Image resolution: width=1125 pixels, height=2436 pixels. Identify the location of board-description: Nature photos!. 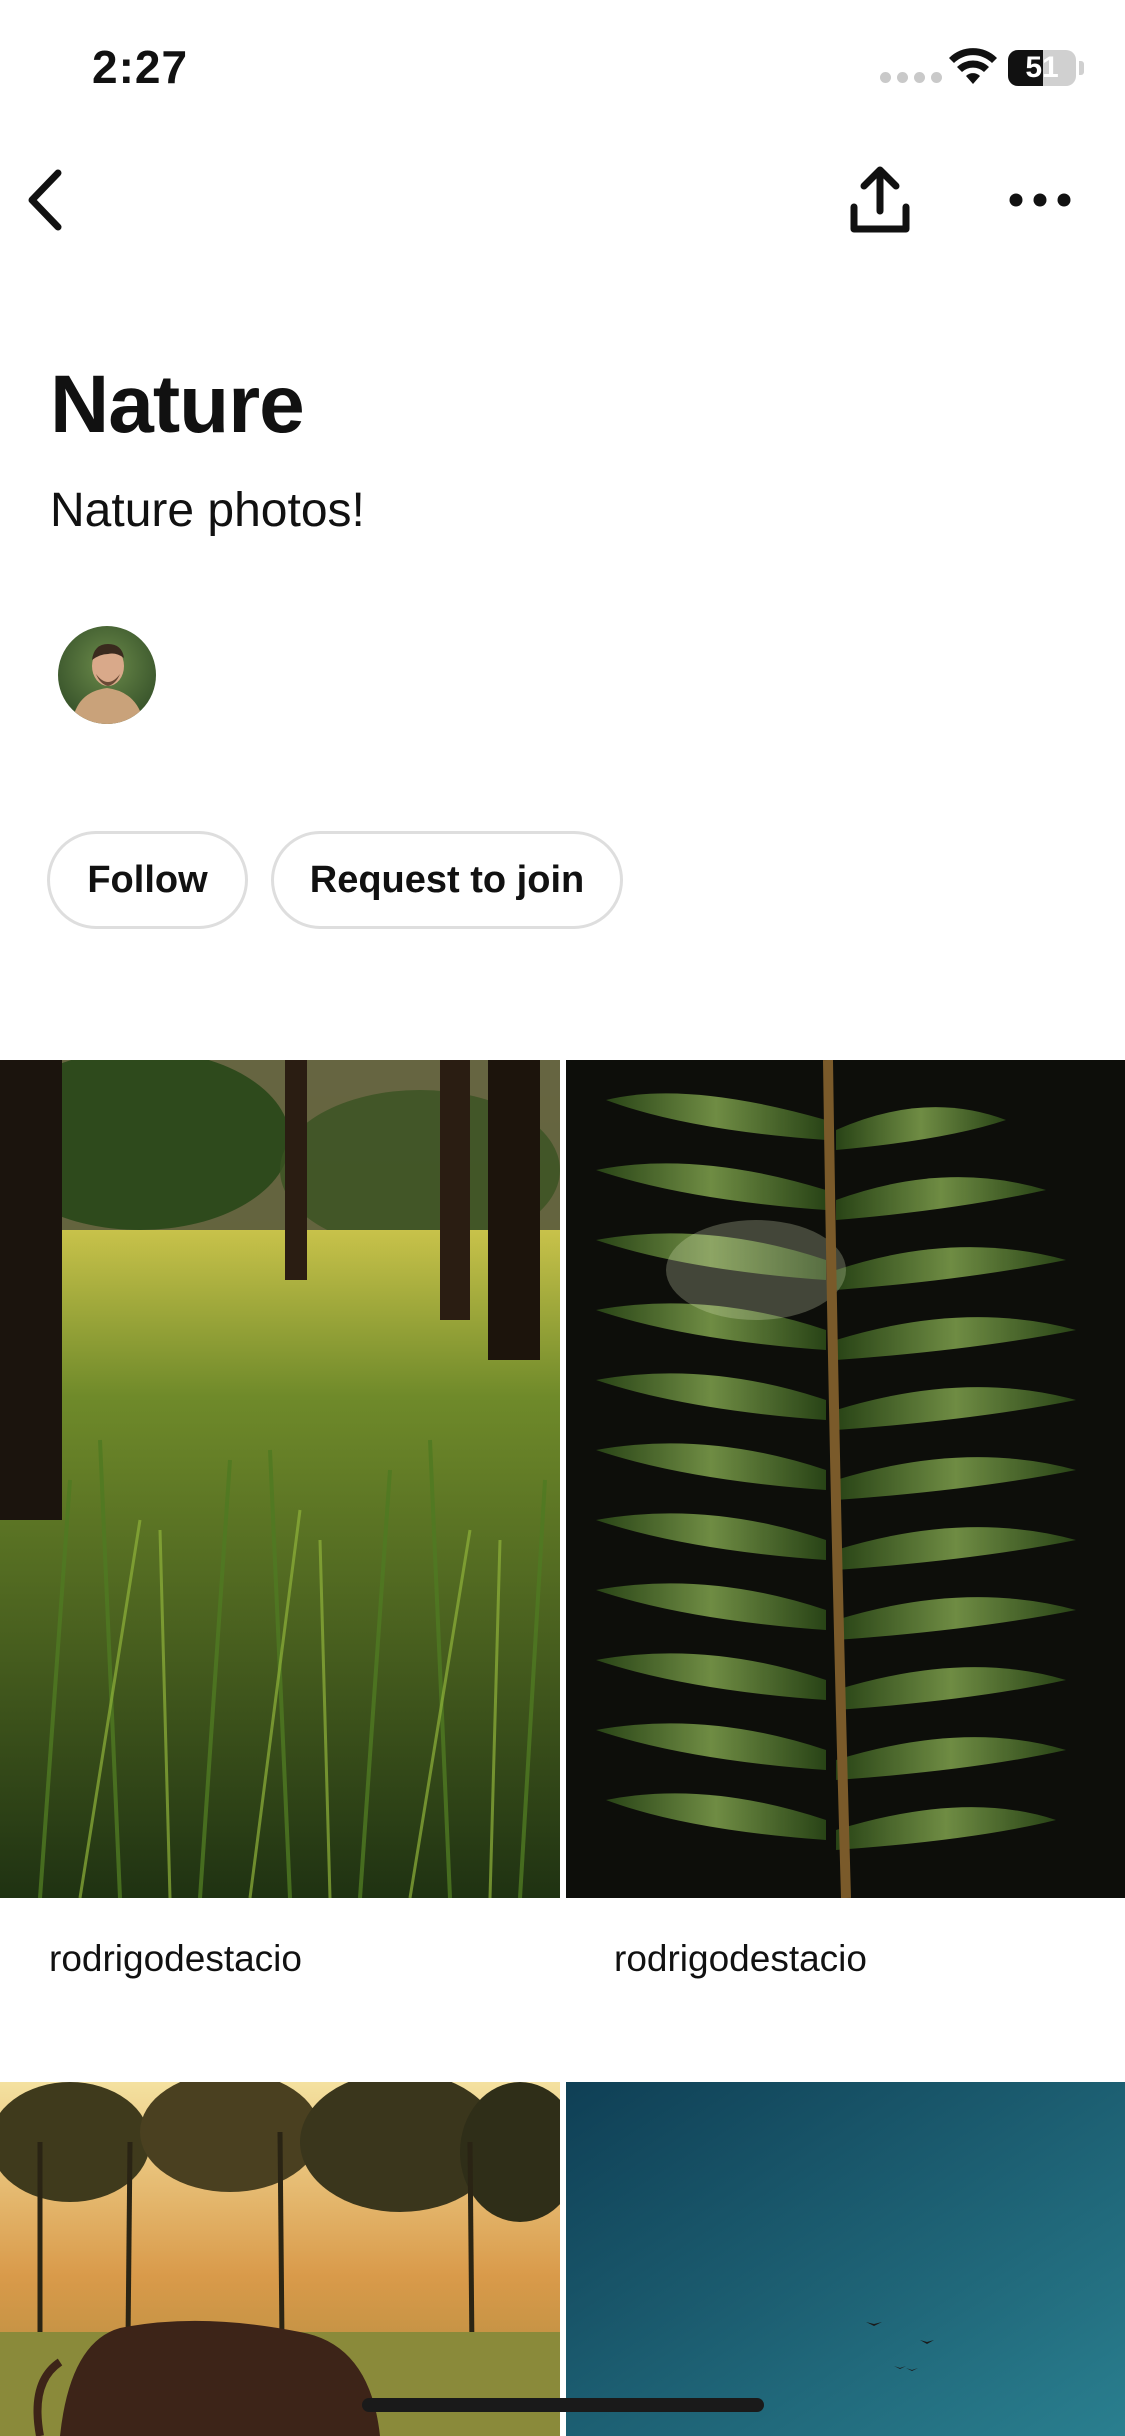
(207, 510).